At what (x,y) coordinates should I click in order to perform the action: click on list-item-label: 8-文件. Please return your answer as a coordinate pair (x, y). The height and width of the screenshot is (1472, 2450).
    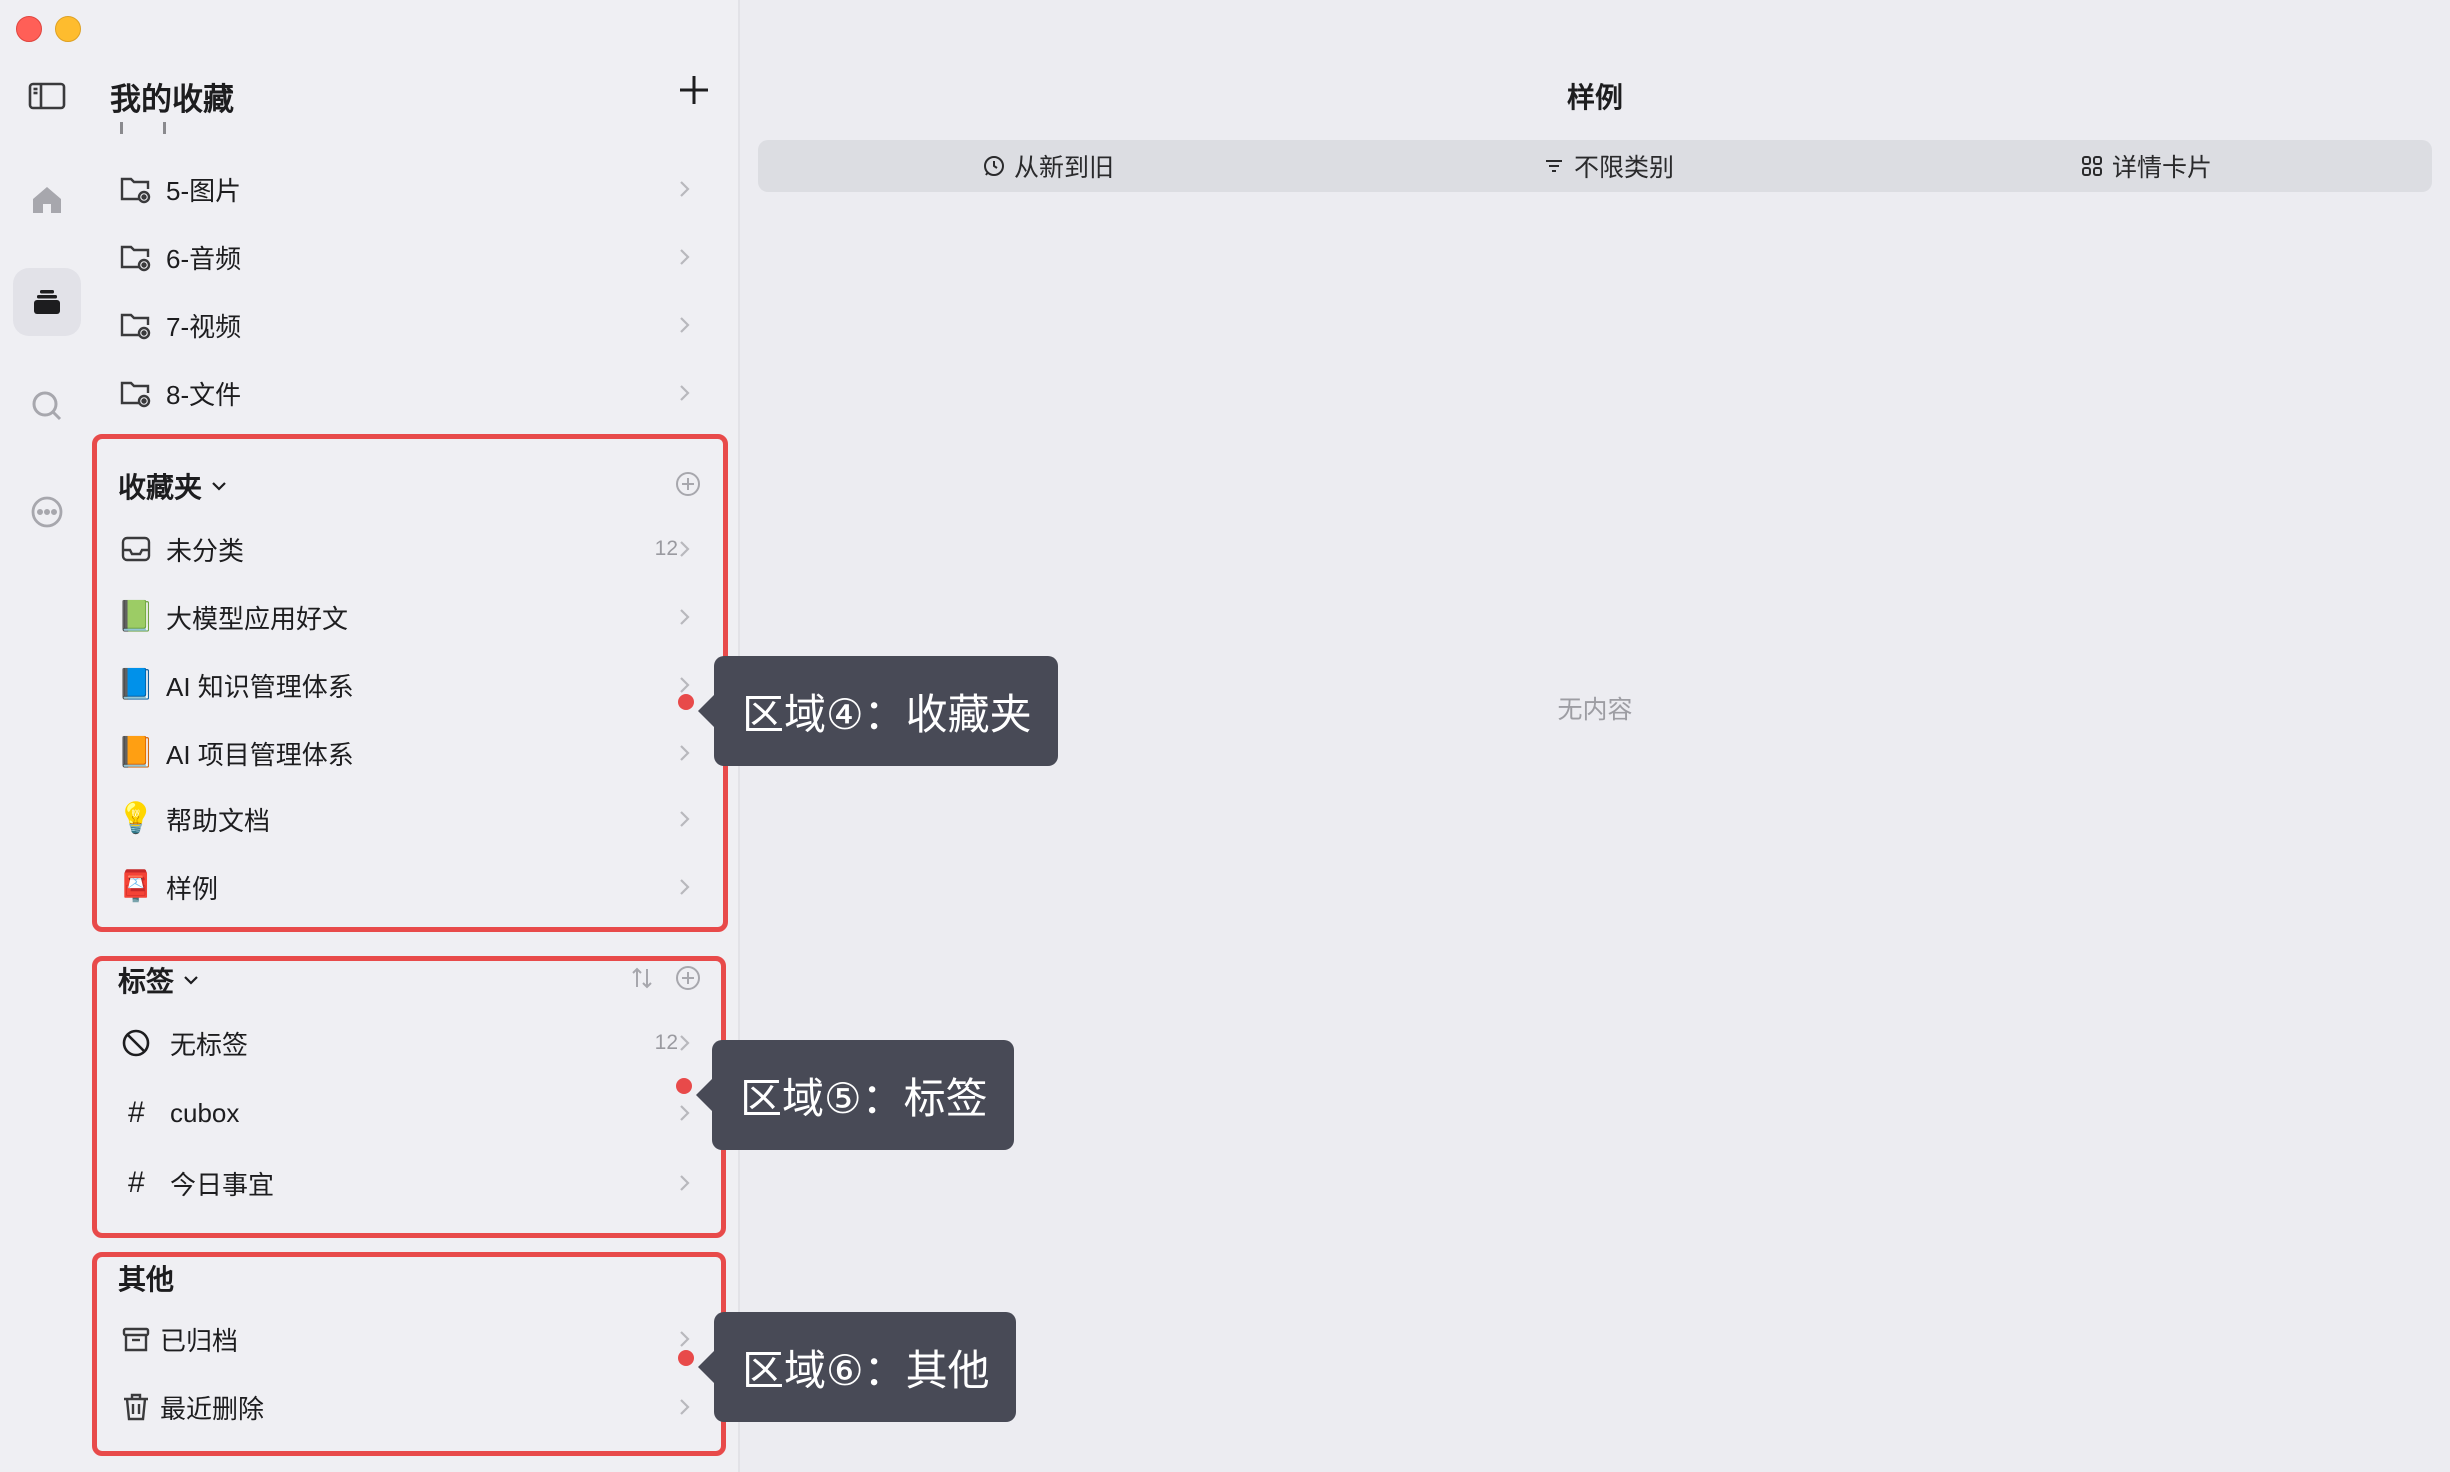
    Looking at the image, I should click on (204, 394).